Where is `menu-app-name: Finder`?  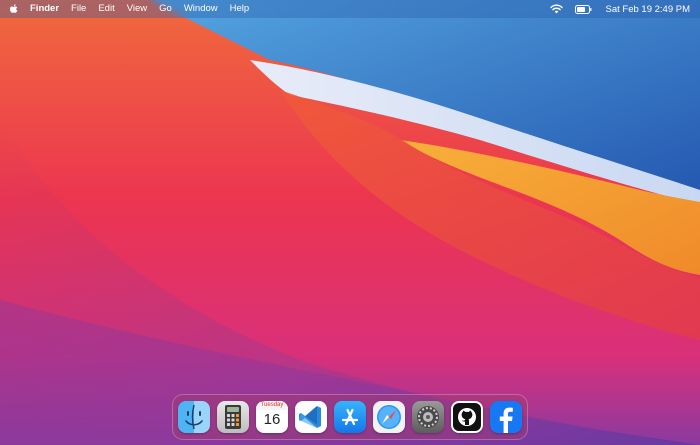 menu-app-name: Finder is located at coordinates (44, 9).